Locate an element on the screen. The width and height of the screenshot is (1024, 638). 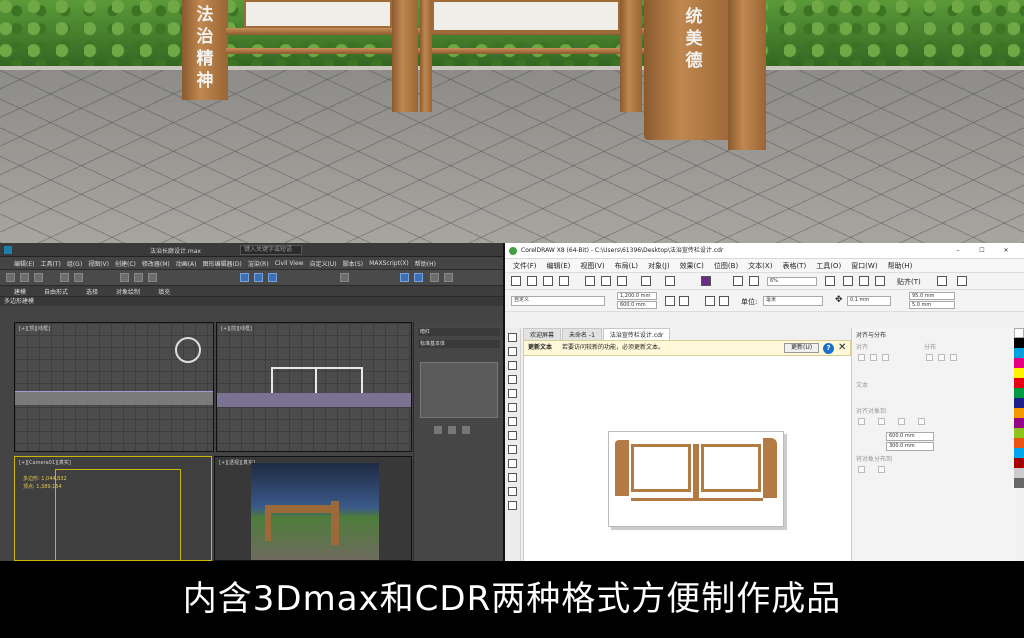
max-menu-item: 动画(A) is located at coordinates (186, 263).